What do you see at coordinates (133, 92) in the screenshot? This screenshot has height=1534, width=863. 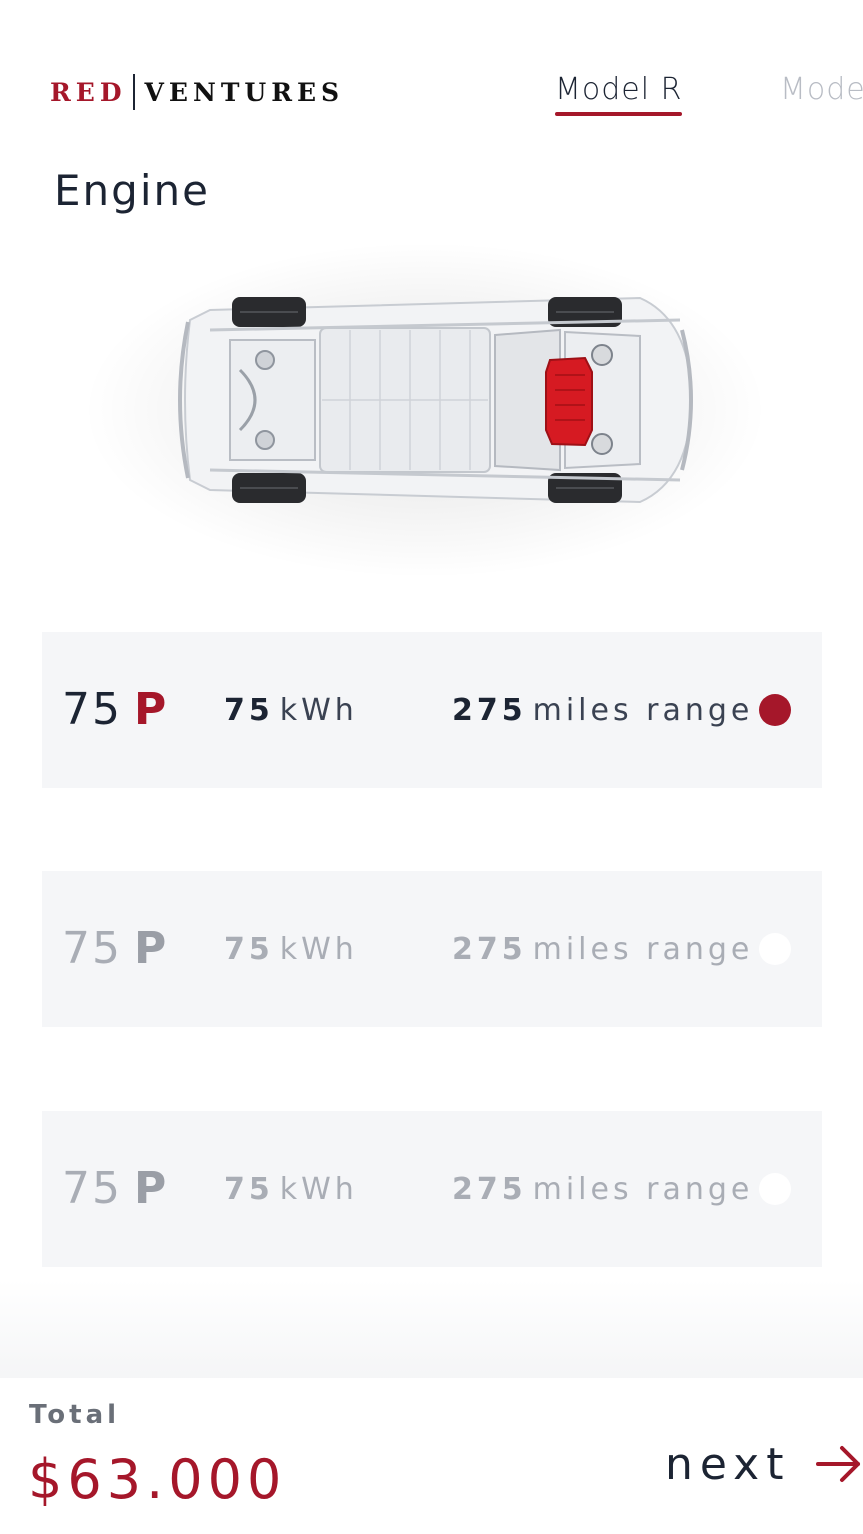 I see `brand-divider` at bounding box center [133, 92].